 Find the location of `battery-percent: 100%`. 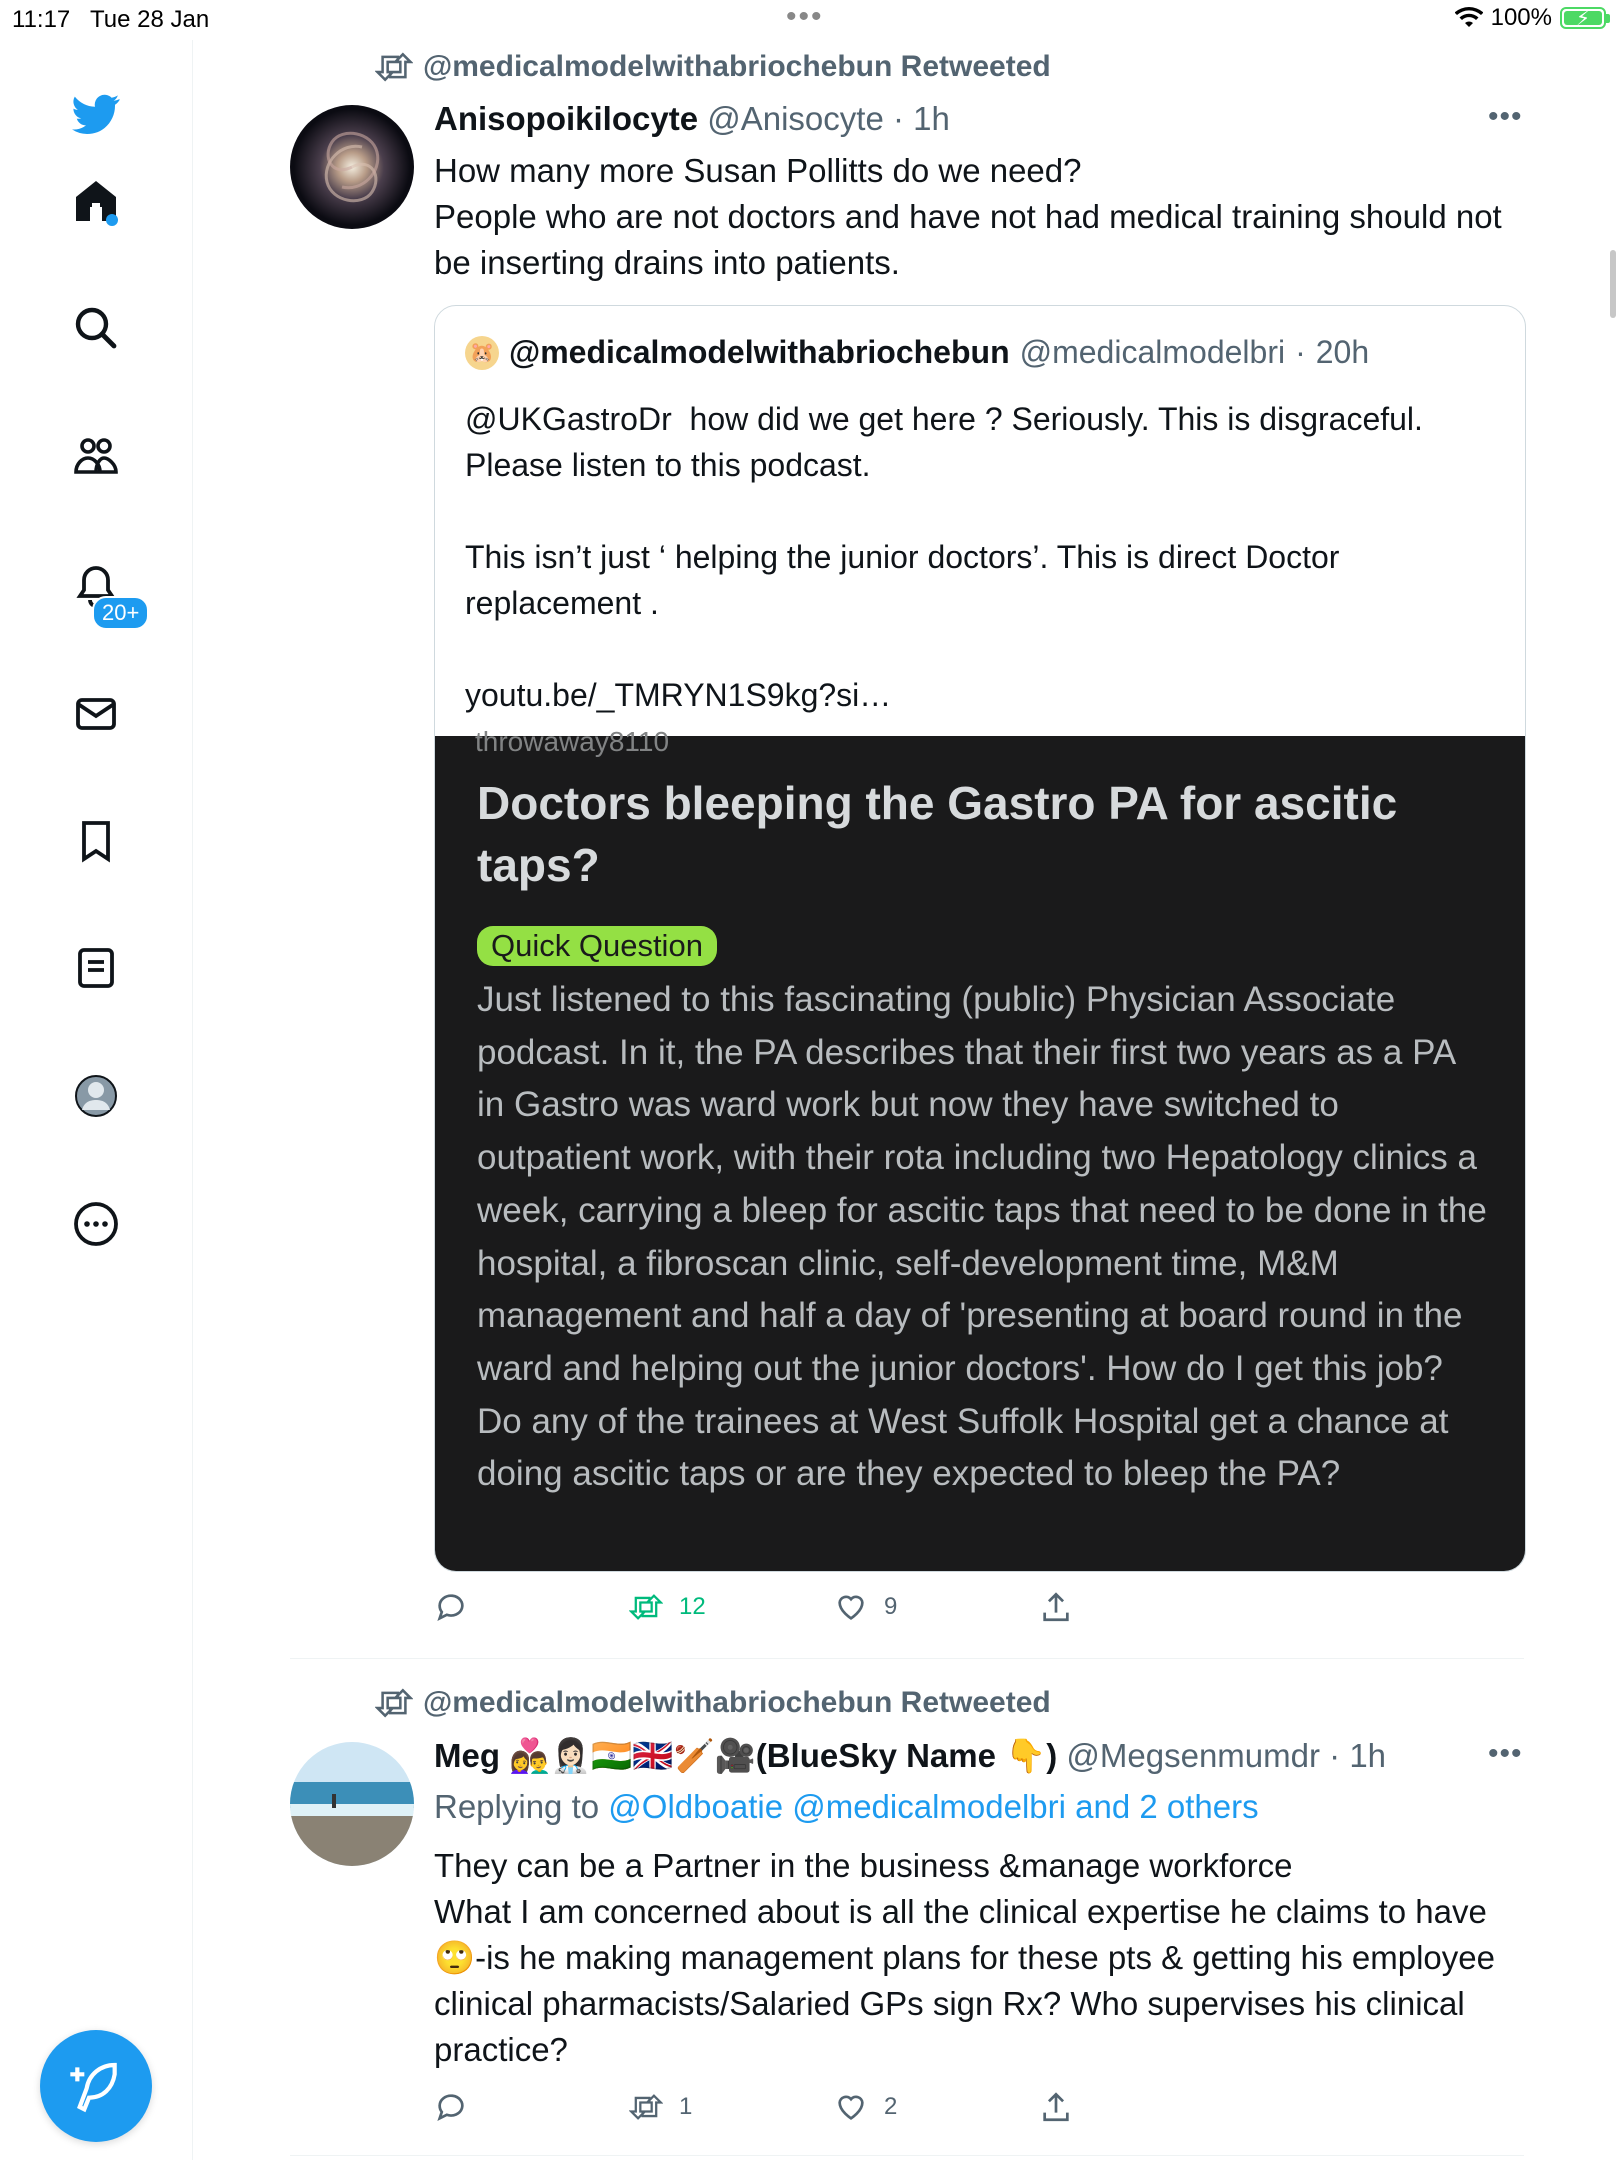

battery-percent: 100% is located at coordinates (1521, 17).